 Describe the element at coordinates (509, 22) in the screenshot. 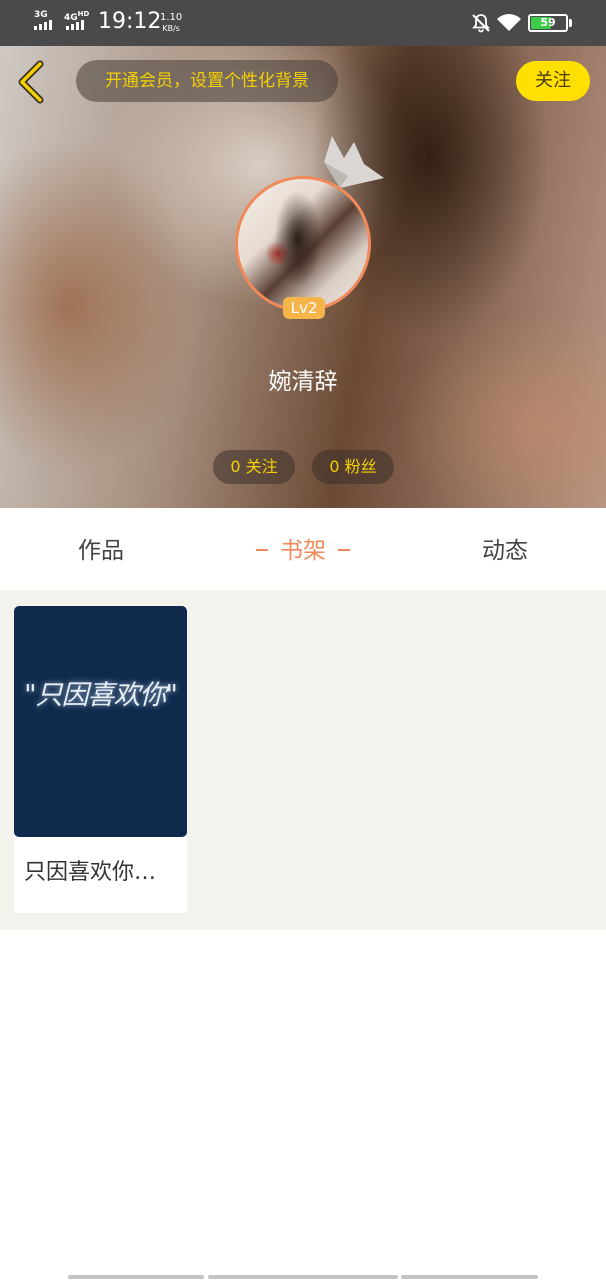

I see `wifi-icon` at that location.